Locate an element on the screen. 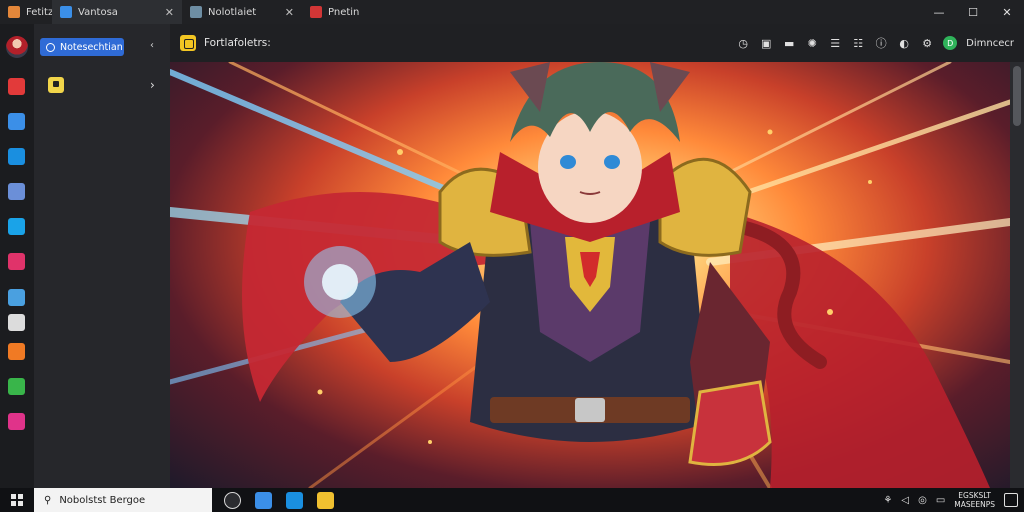 This screenshot has height=512, width=1024. close-window-icon: ✕ is located at coordinates (1007, 12).